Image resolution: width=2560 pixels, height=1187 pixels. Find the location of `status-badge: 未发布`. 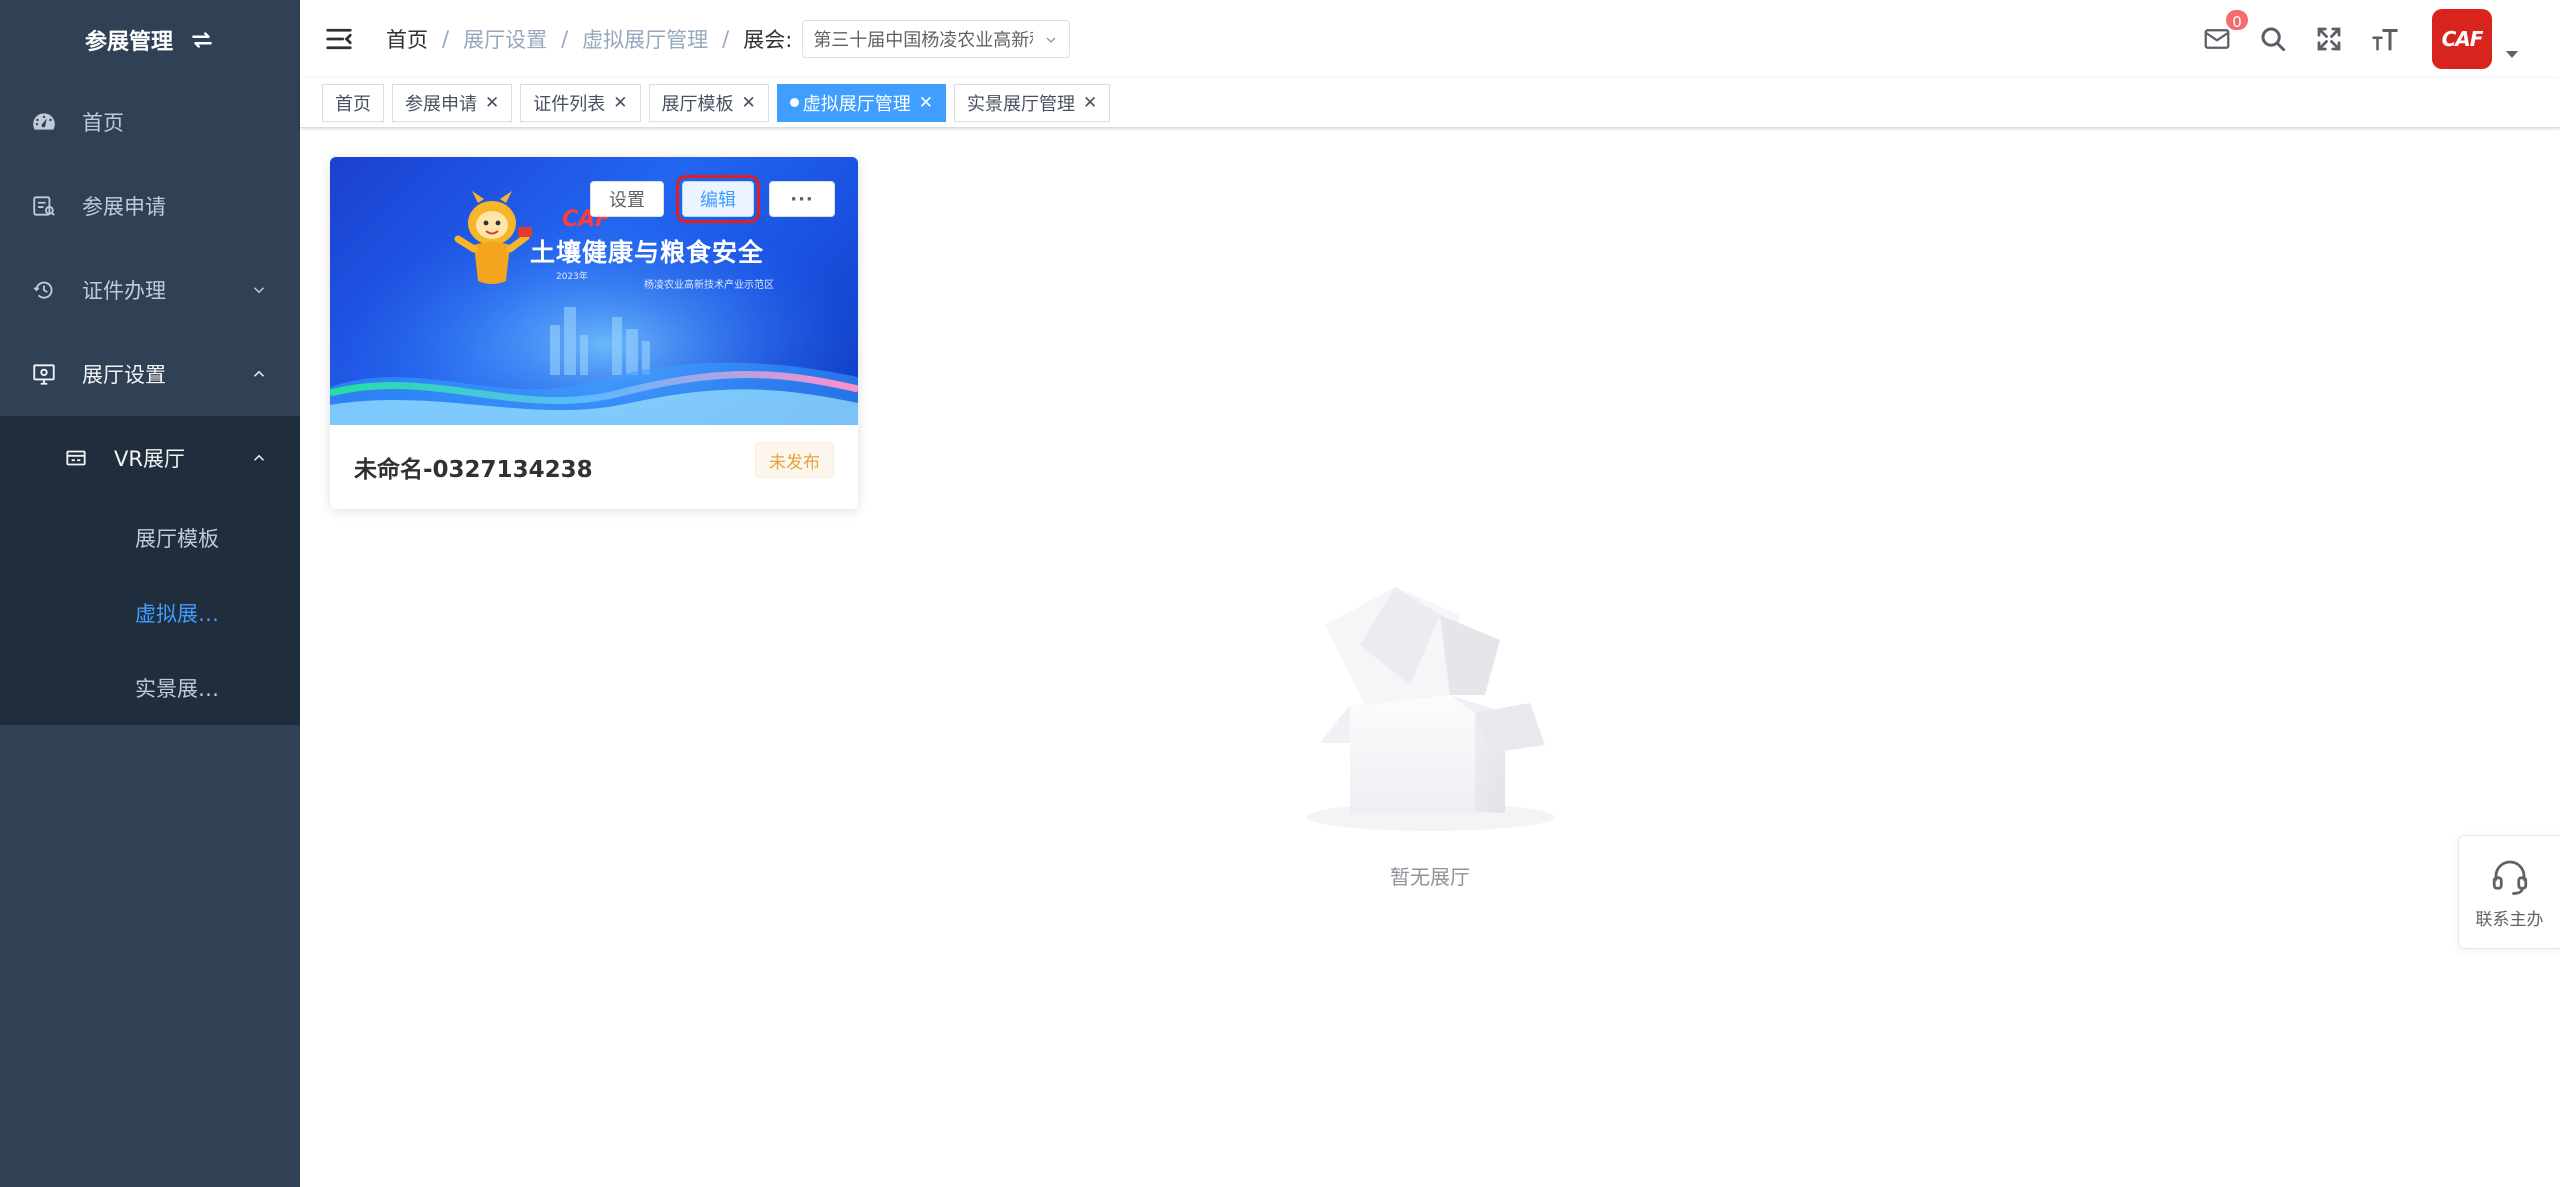

status-badge: 未发布 is located at coordinates (794, 460).